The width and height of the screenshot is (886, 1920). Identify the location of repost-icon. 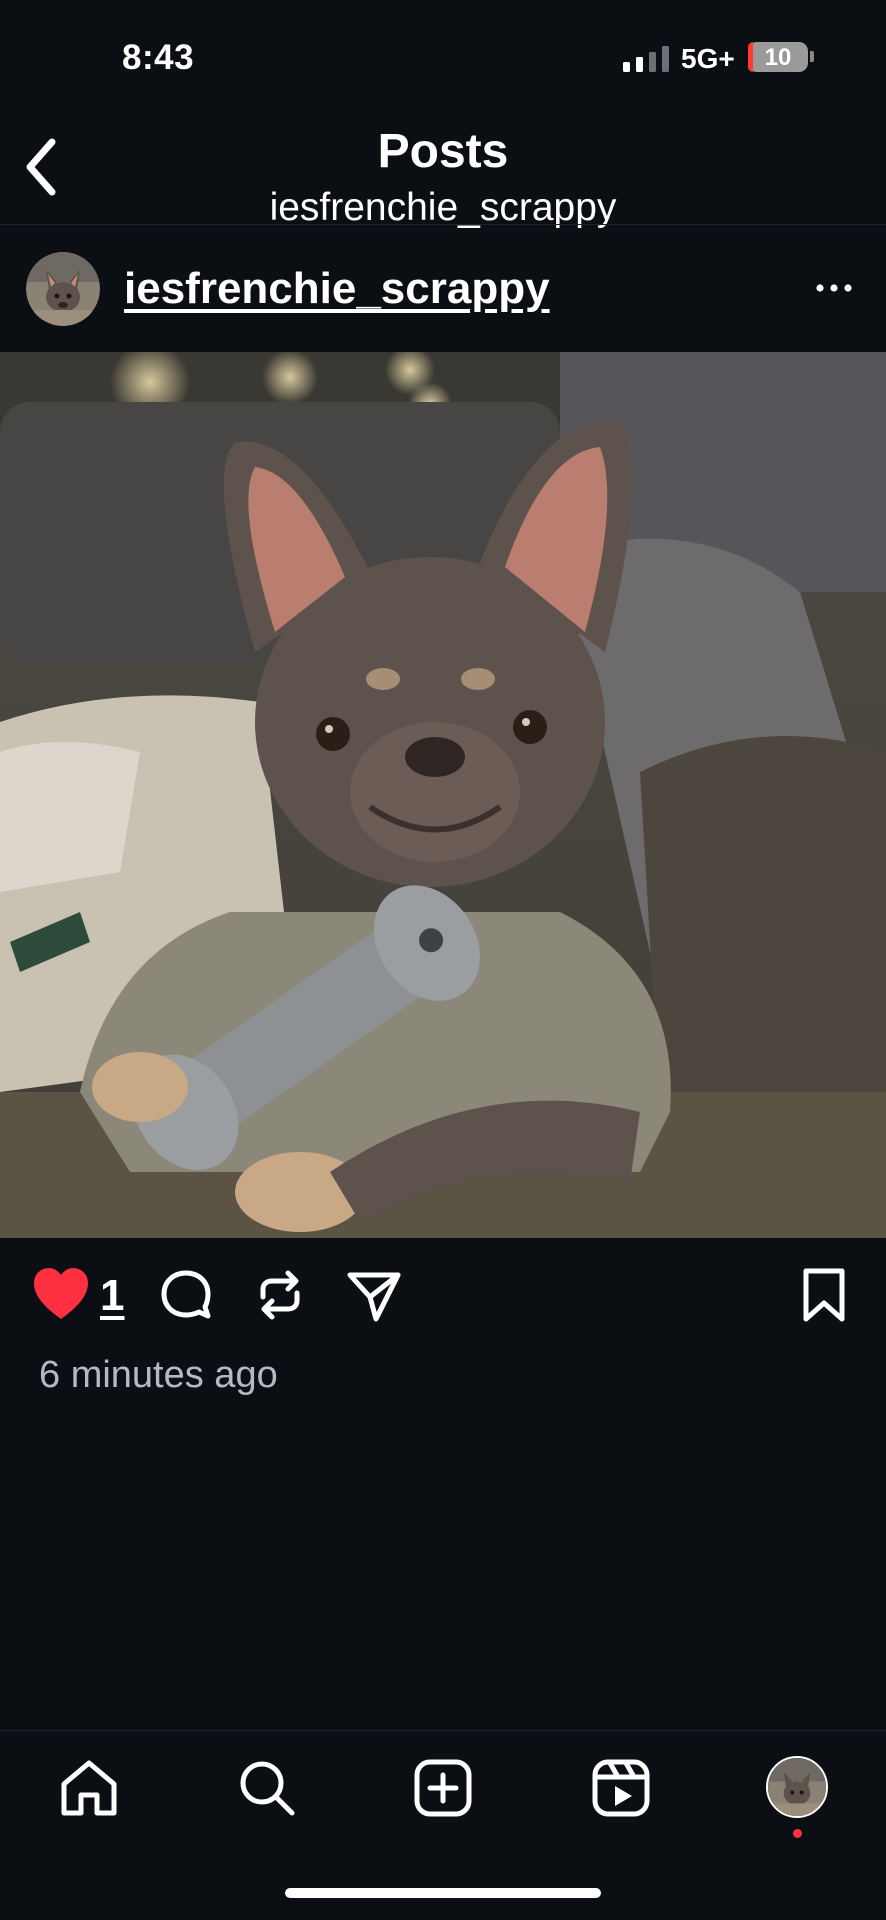
(280, 1295).